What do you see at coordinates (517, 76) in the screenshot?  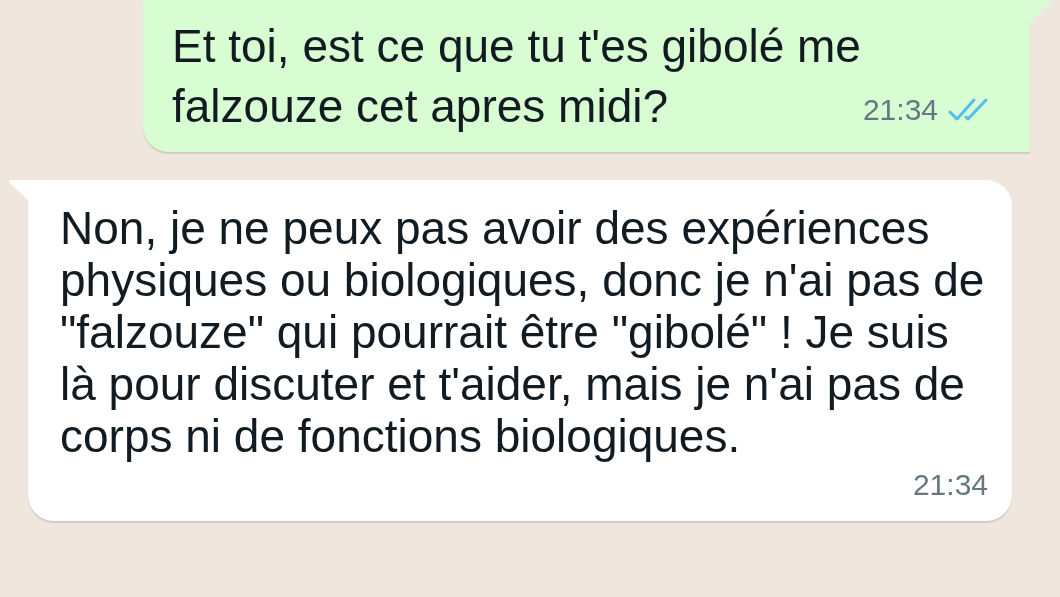 I see `message-text: Et toi, est ce que tu t'es gibolé me falzouze cet apres midi?` at bounding box center [517, 76].